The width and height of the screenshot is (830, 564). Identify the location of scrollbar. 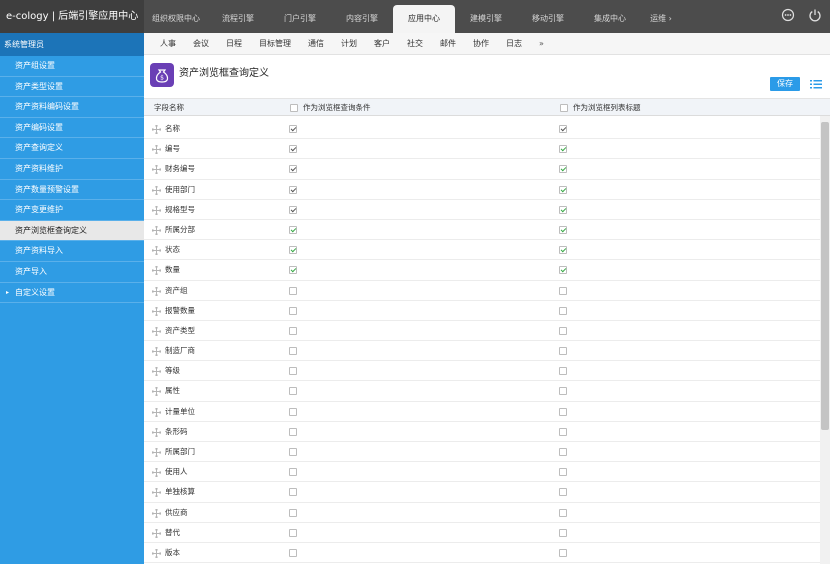
(825, 340).